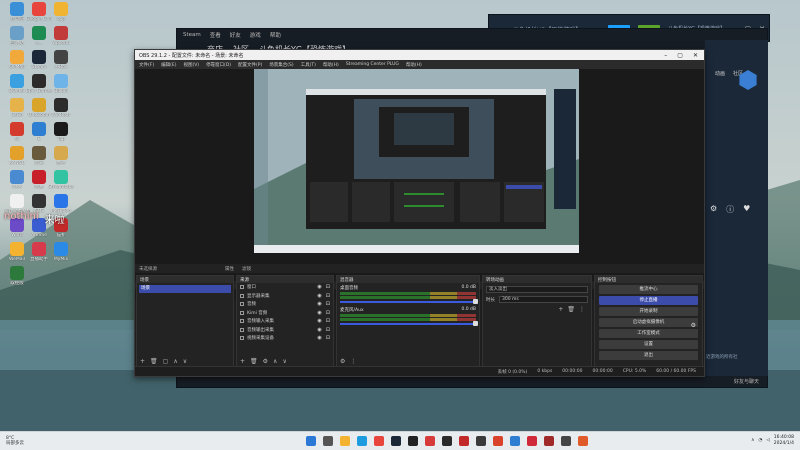 This screenshot has width=800, height=450. What do you see at coordinates (61, 12) in the screenshot?
I see `desktop-icon: cpp` at bounding box center [61, 12].